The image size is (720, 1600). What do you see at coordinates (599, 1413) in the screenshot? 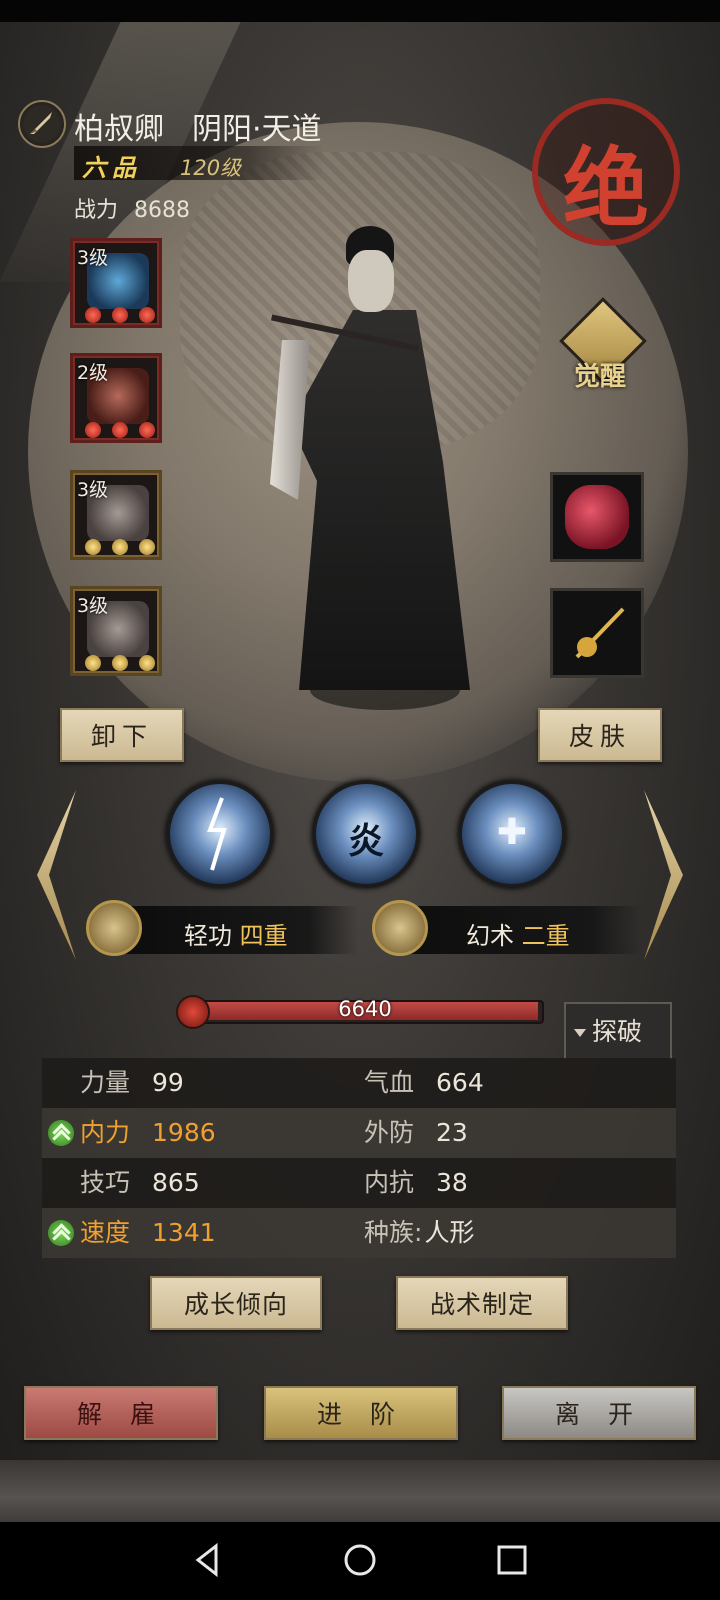
I see `leave-button: 离 开` at bounding box center [599, 1413].